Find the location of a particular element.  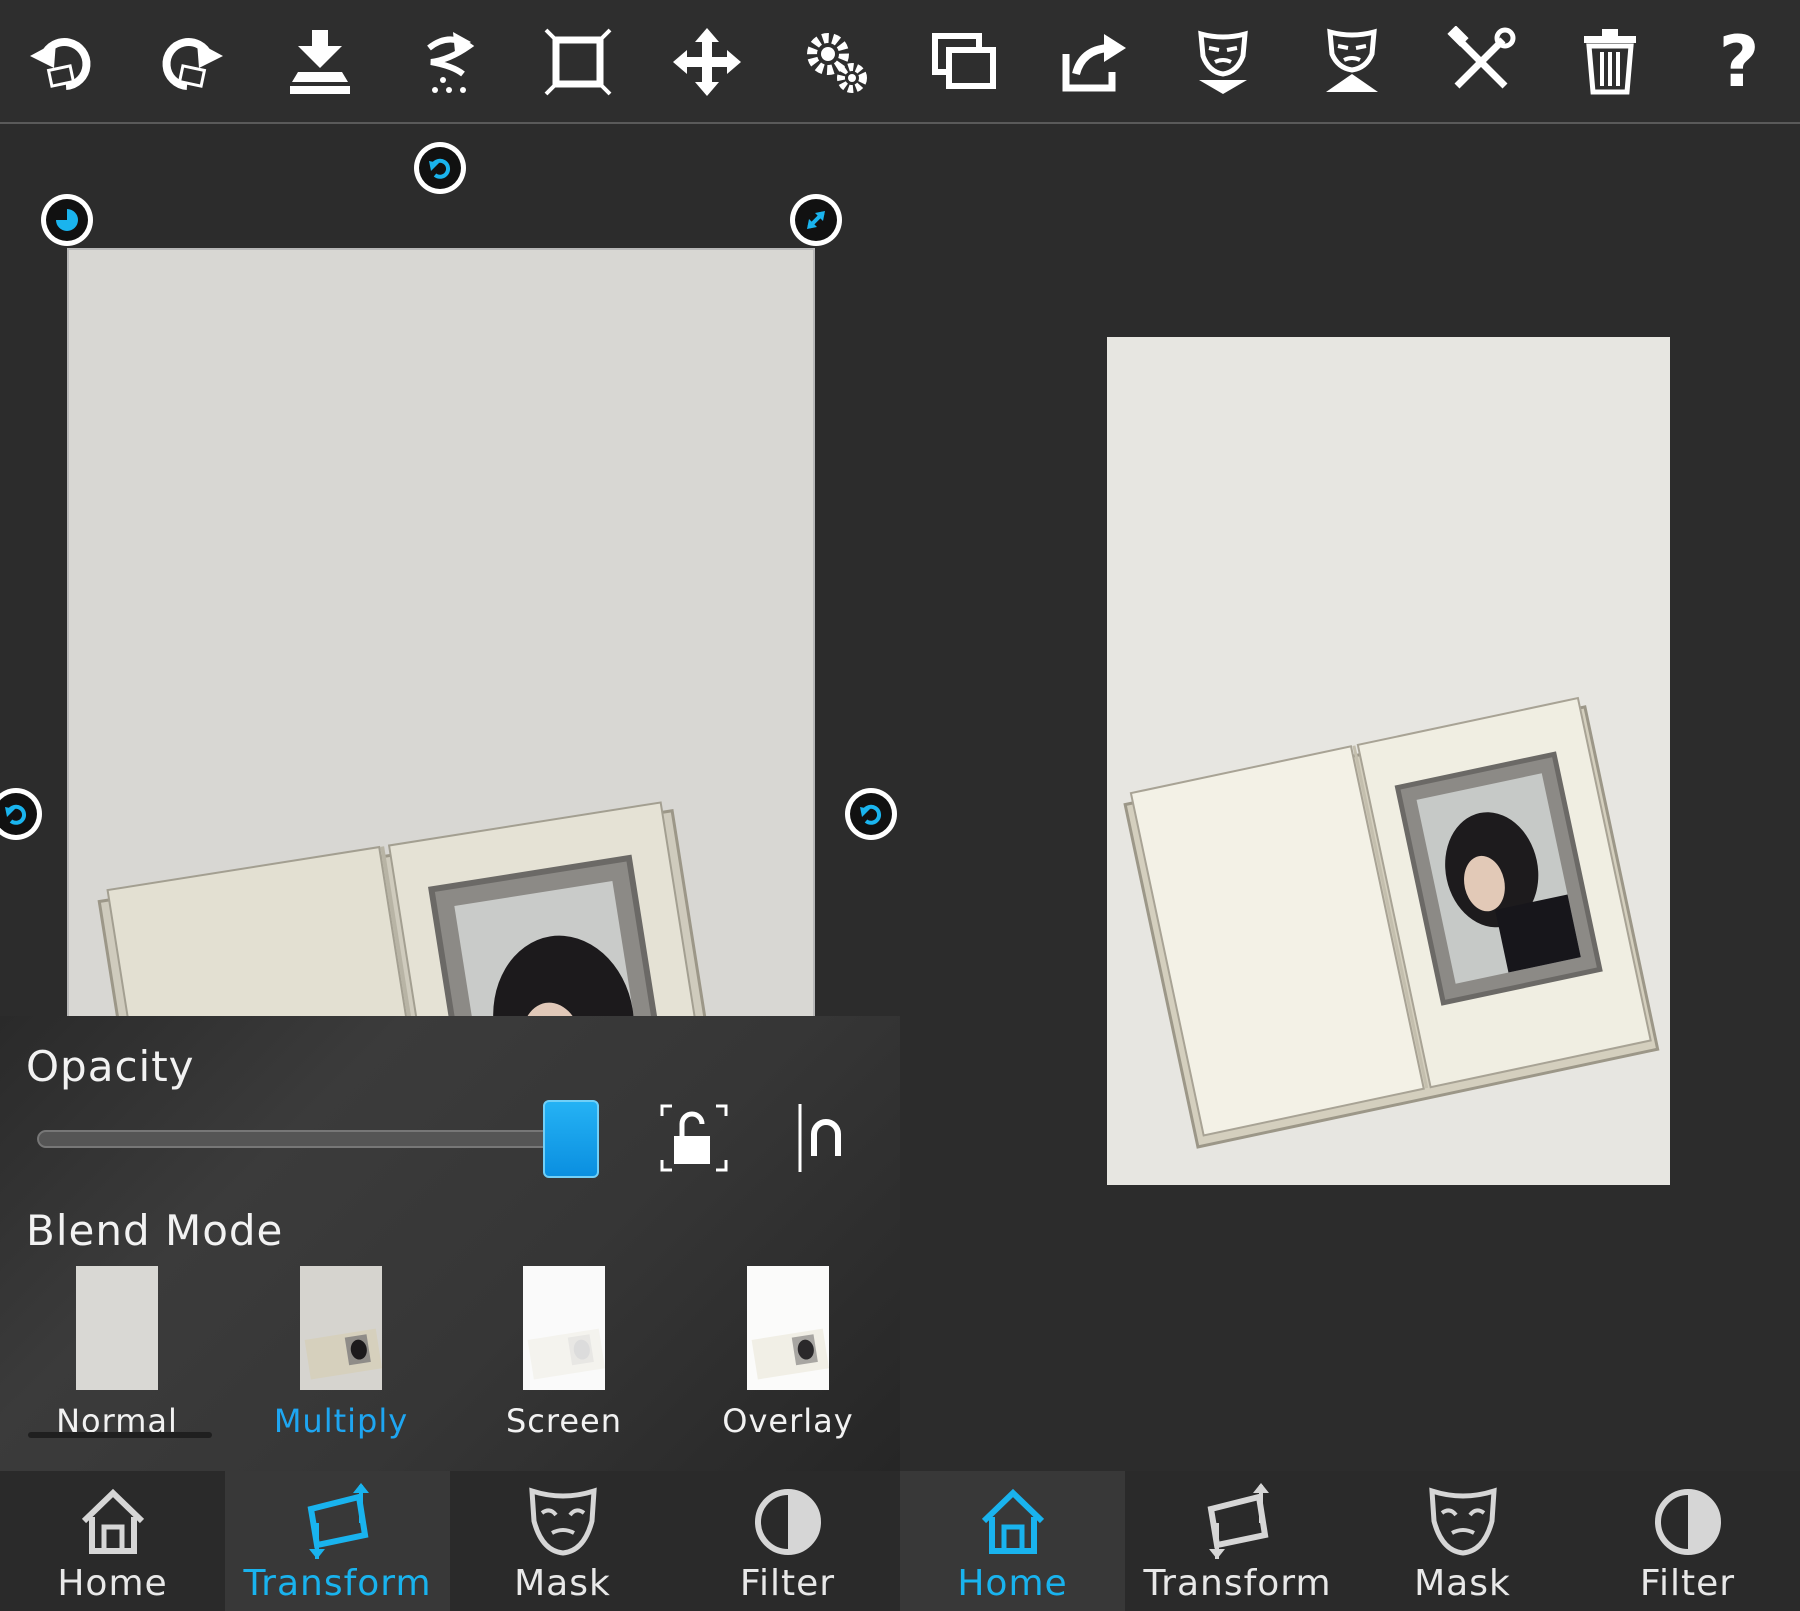

clip-mask-button is located at coordinates (824, 1138).